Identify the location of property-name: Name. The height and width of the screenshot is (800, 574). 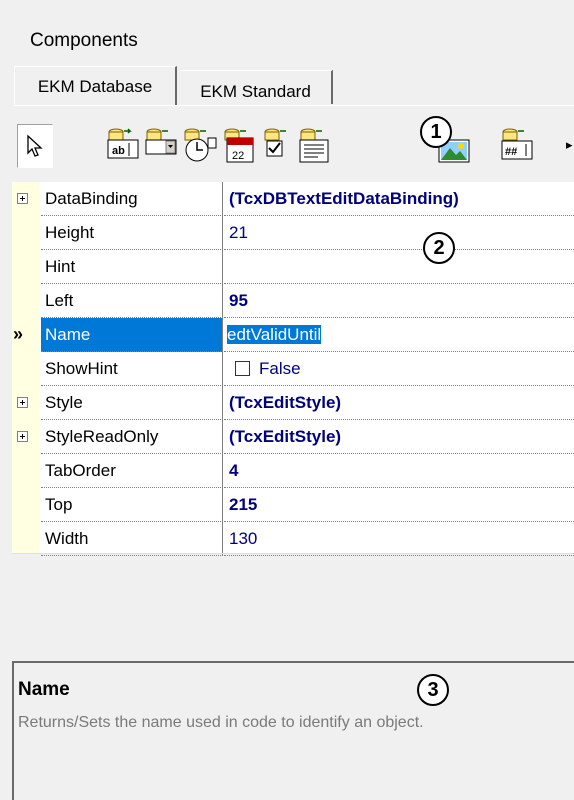
(132, 335).